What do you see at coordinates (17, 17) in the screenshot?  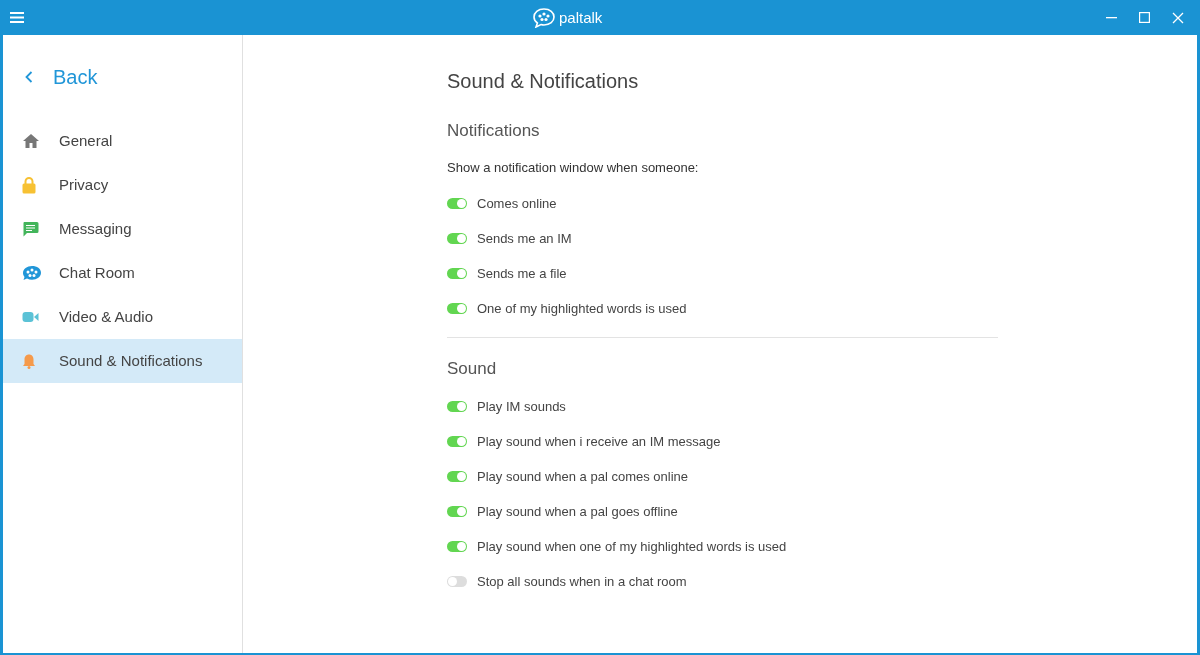 I see `menu-icon` at bounding box center [17, 17].